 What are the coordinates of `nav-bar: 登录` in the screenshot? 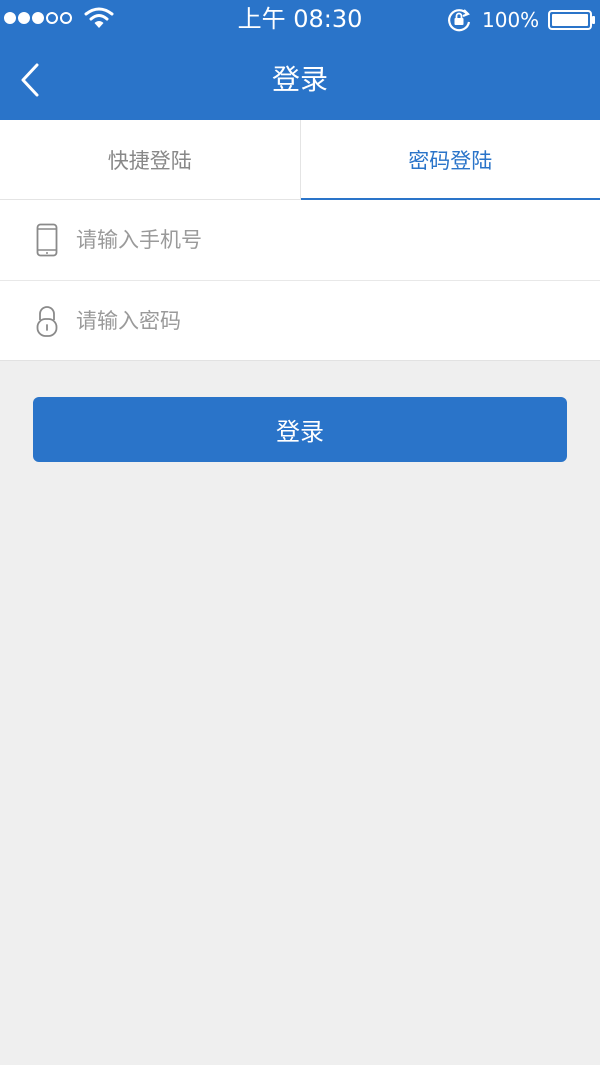 It's located at (300, 80).